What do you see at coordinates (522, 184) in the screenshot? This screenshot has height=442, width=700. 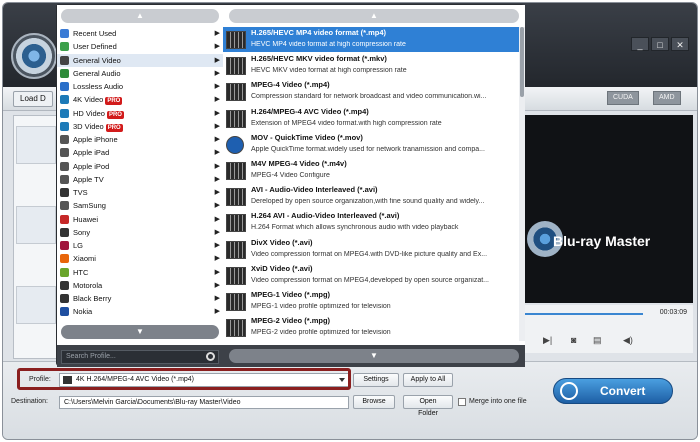 I see `format-scrollbar` at bounding box center [522, 184].